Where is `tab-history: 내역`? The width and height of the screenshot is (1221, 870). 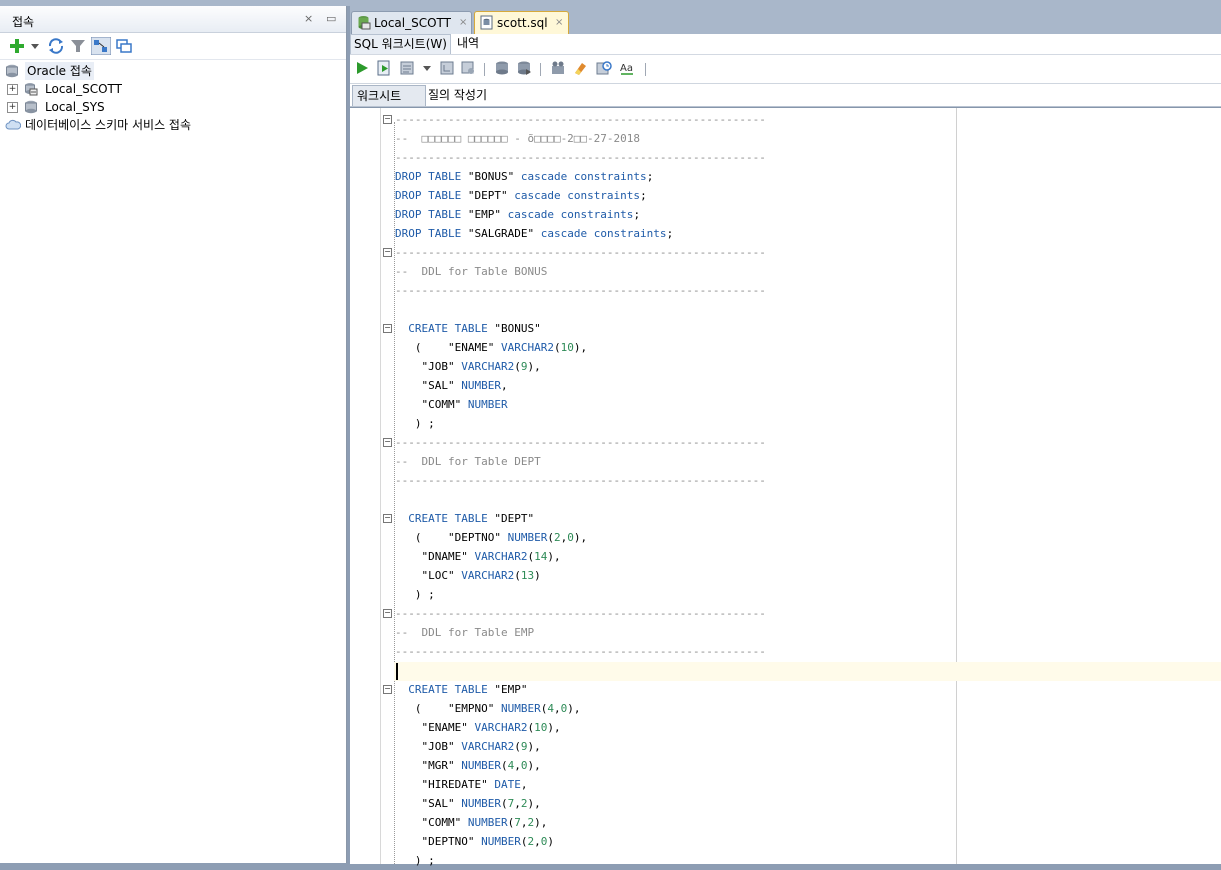 tab-history: 내역 is located at coordinates (468, 43).